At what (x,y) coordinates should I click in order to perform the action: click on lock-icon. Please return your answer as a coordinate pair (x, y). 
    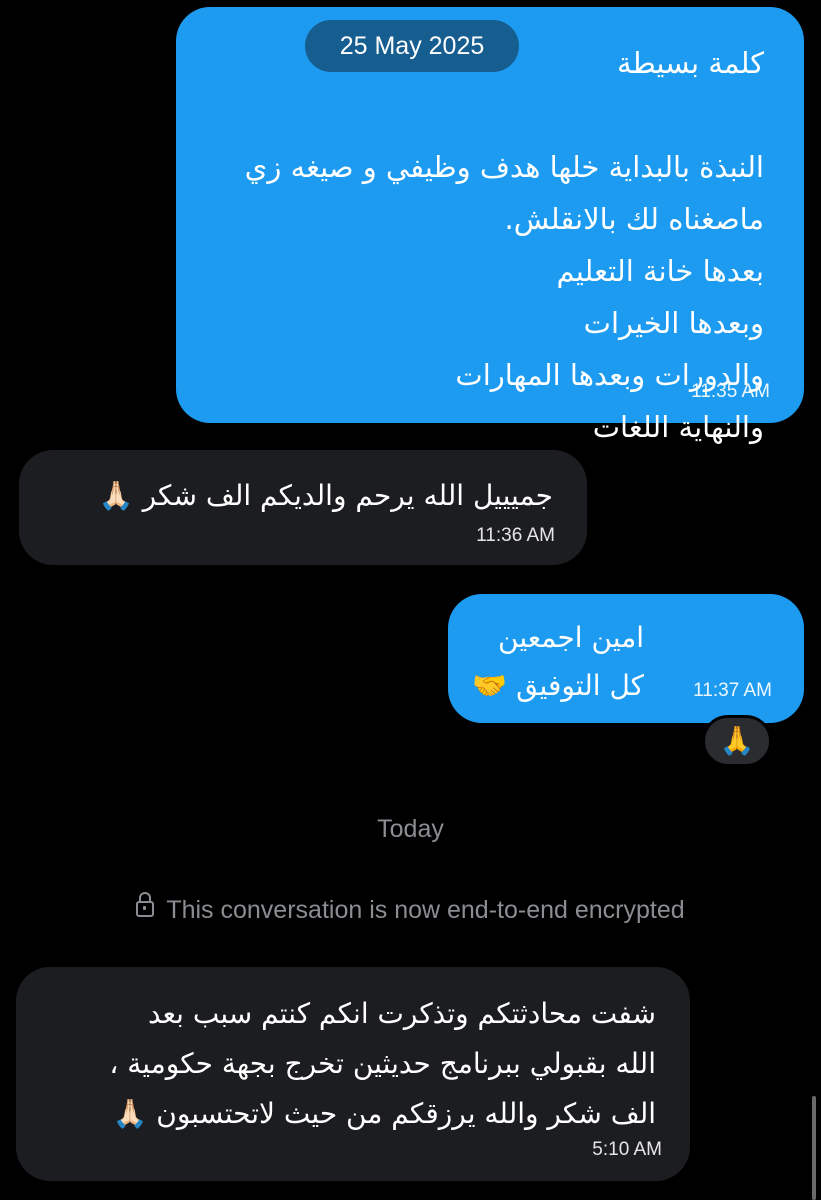
    Looking at the image, I should click on (145, 905).